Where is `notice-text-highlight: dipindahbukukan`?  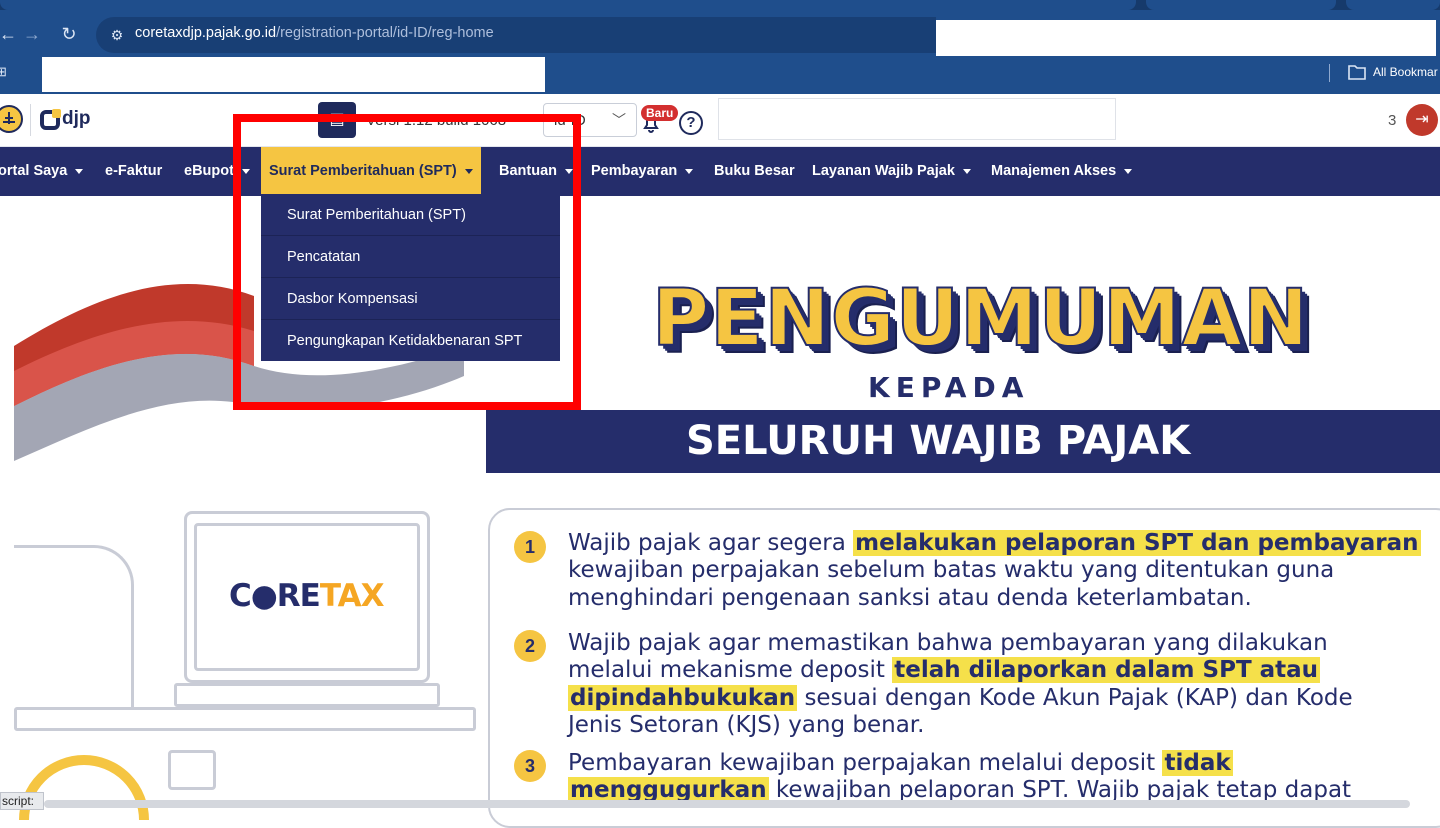 notice-text-highlight: dipindahbukukan is located at coordinates (683, 698).